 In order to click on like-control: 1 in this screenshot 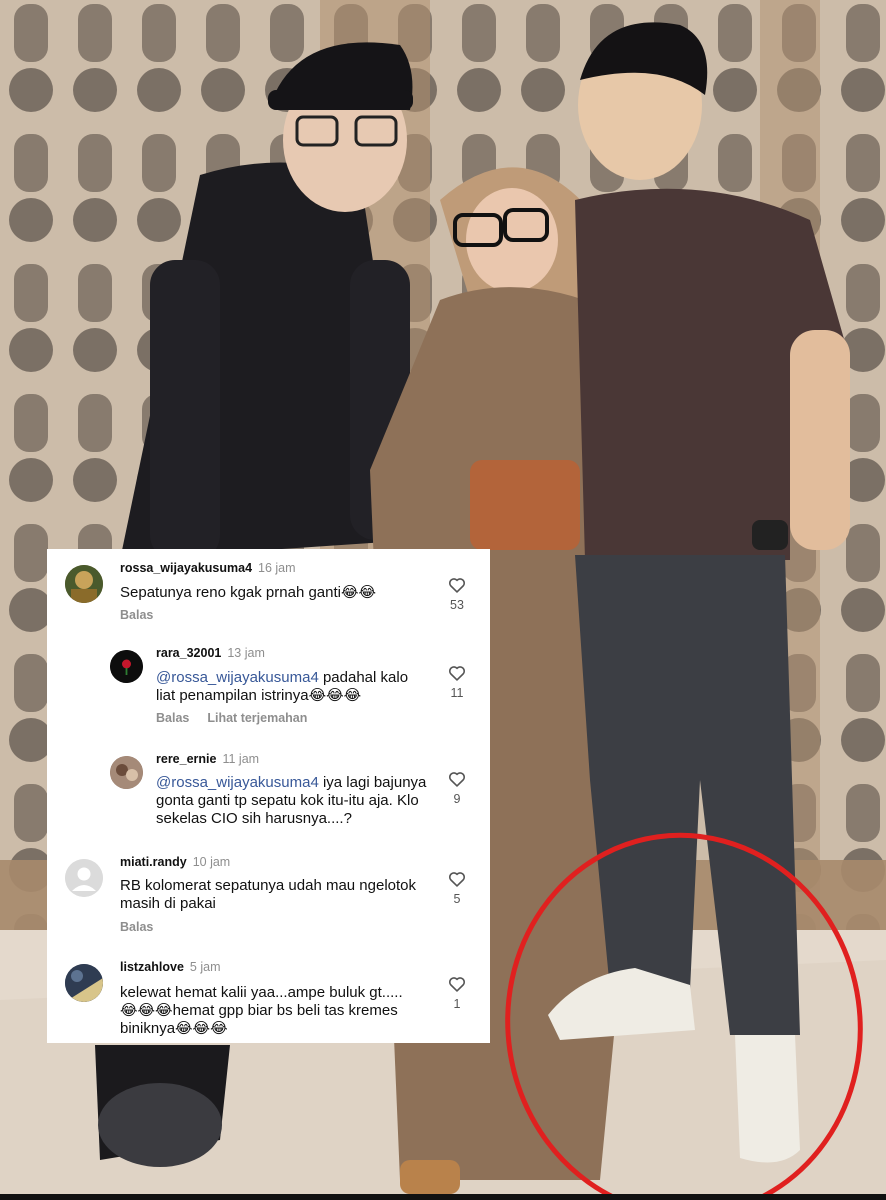, I will do `click(457, 993)`.